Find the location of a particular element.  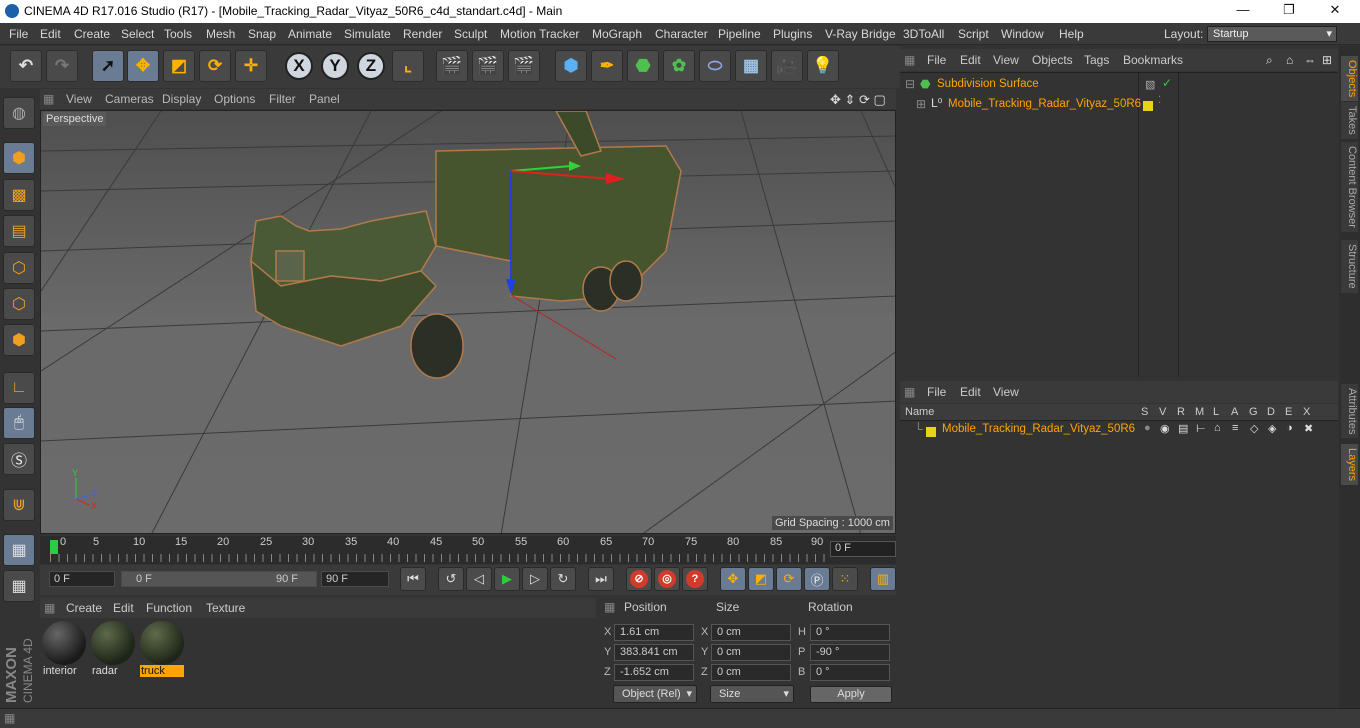

objects-menu-bookmarks: Bookmarks is located at coordinates (1153, 60).